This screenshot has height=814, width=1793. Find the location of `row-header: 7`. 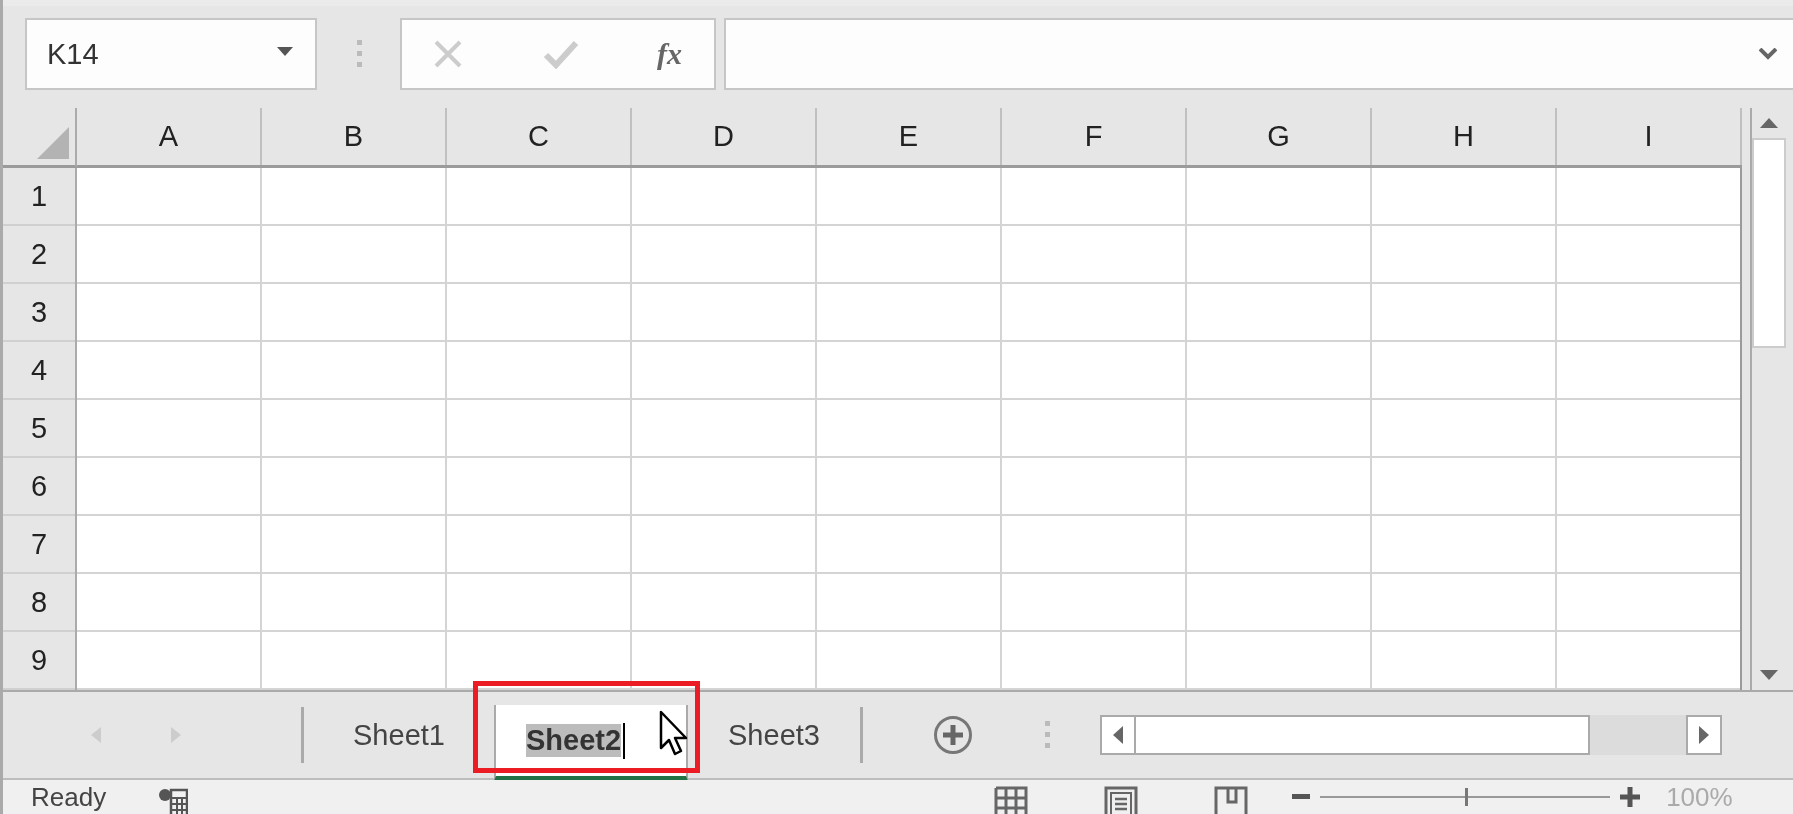

row-header: 7 is located at coordinates (39, 545).